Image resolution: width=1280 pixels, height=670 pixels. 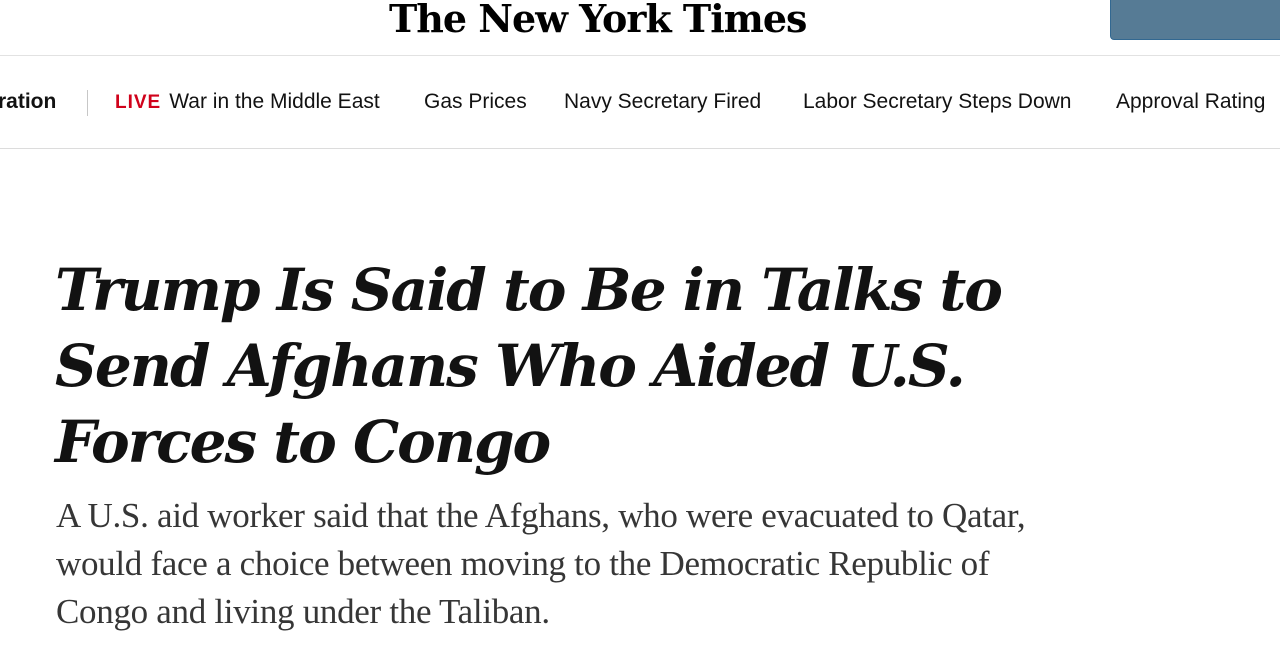 What do you see at coordinates (274, 101) in the screenshot?
I see `nav-item-label: War in the Middle East` at bounding box center [274, 101].